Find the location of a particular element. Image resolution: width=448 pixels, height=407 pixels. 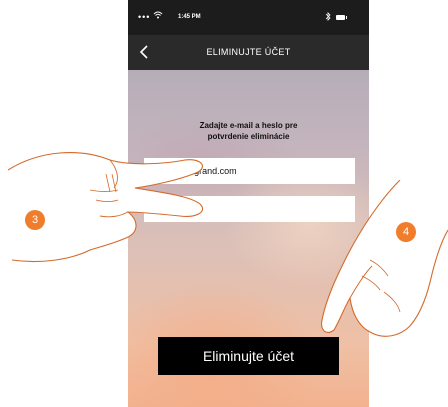

bluetooth-icon is located at coordinates (328, 17).